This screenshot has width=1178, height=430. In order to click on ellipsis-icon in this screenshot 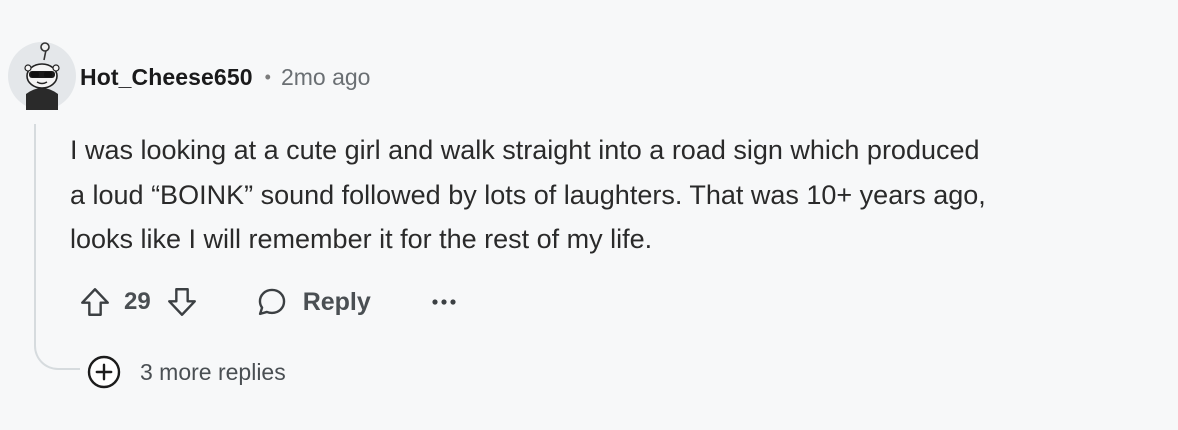, I will do `click(444, 302)`.